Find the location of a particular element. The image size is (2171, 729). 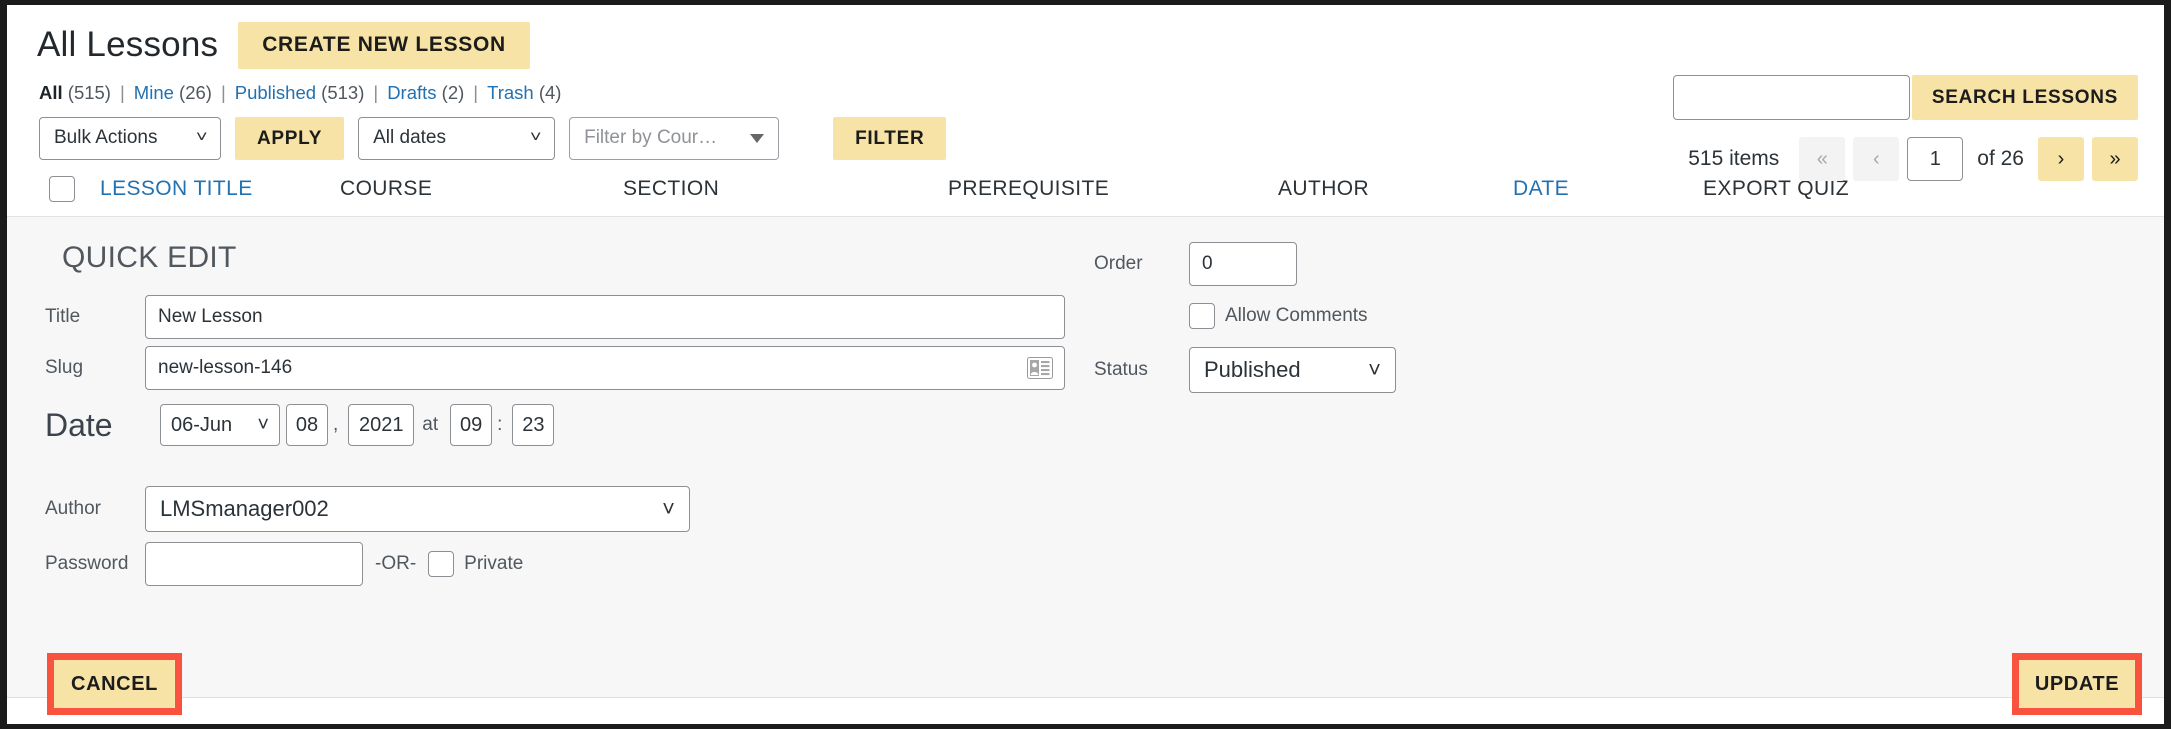

order-field-row: Order is located at coordinates (1245, 264).